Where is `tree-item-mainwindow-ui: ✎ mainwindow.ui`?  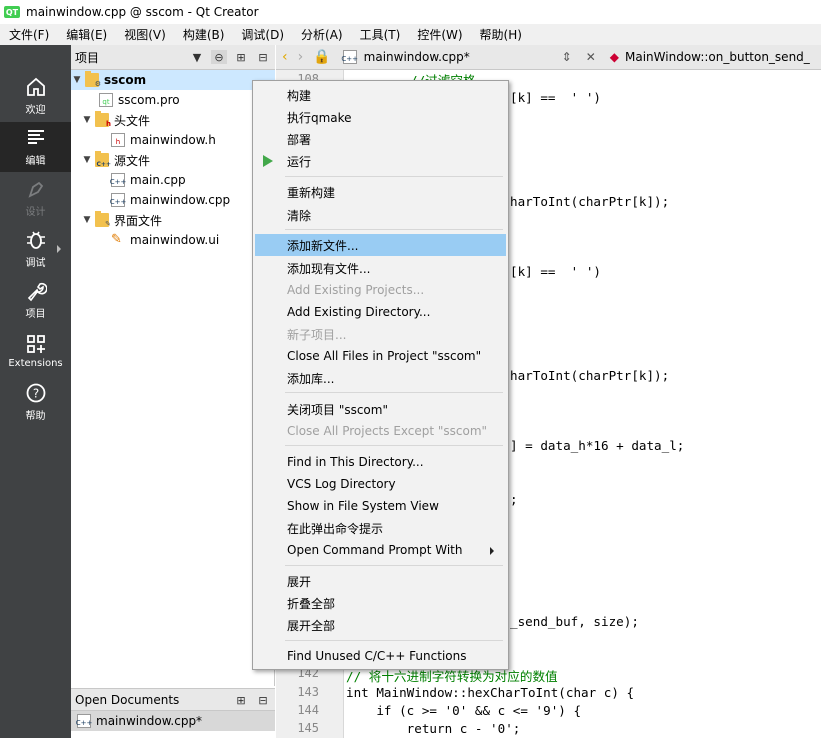
tree-item-mainwindow-ui: ✎ mainwindow.ui is located at coordinates (165, 240).